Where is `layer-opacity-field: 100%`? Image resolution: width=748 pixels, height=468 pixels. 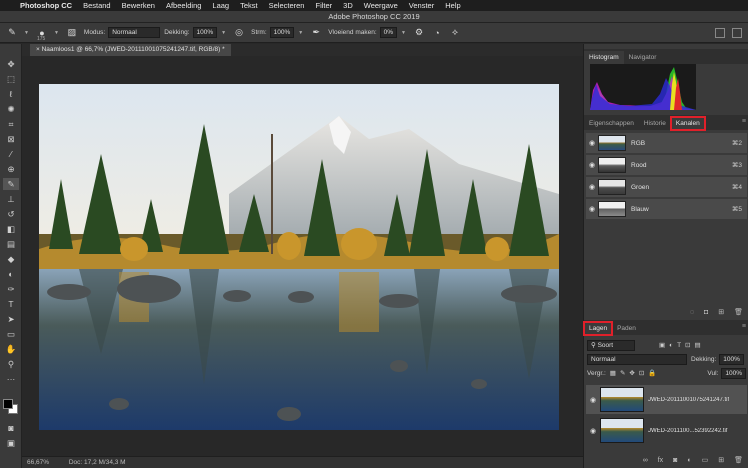
layer-opacity-field: 100% is located at coordinates (731, 359).